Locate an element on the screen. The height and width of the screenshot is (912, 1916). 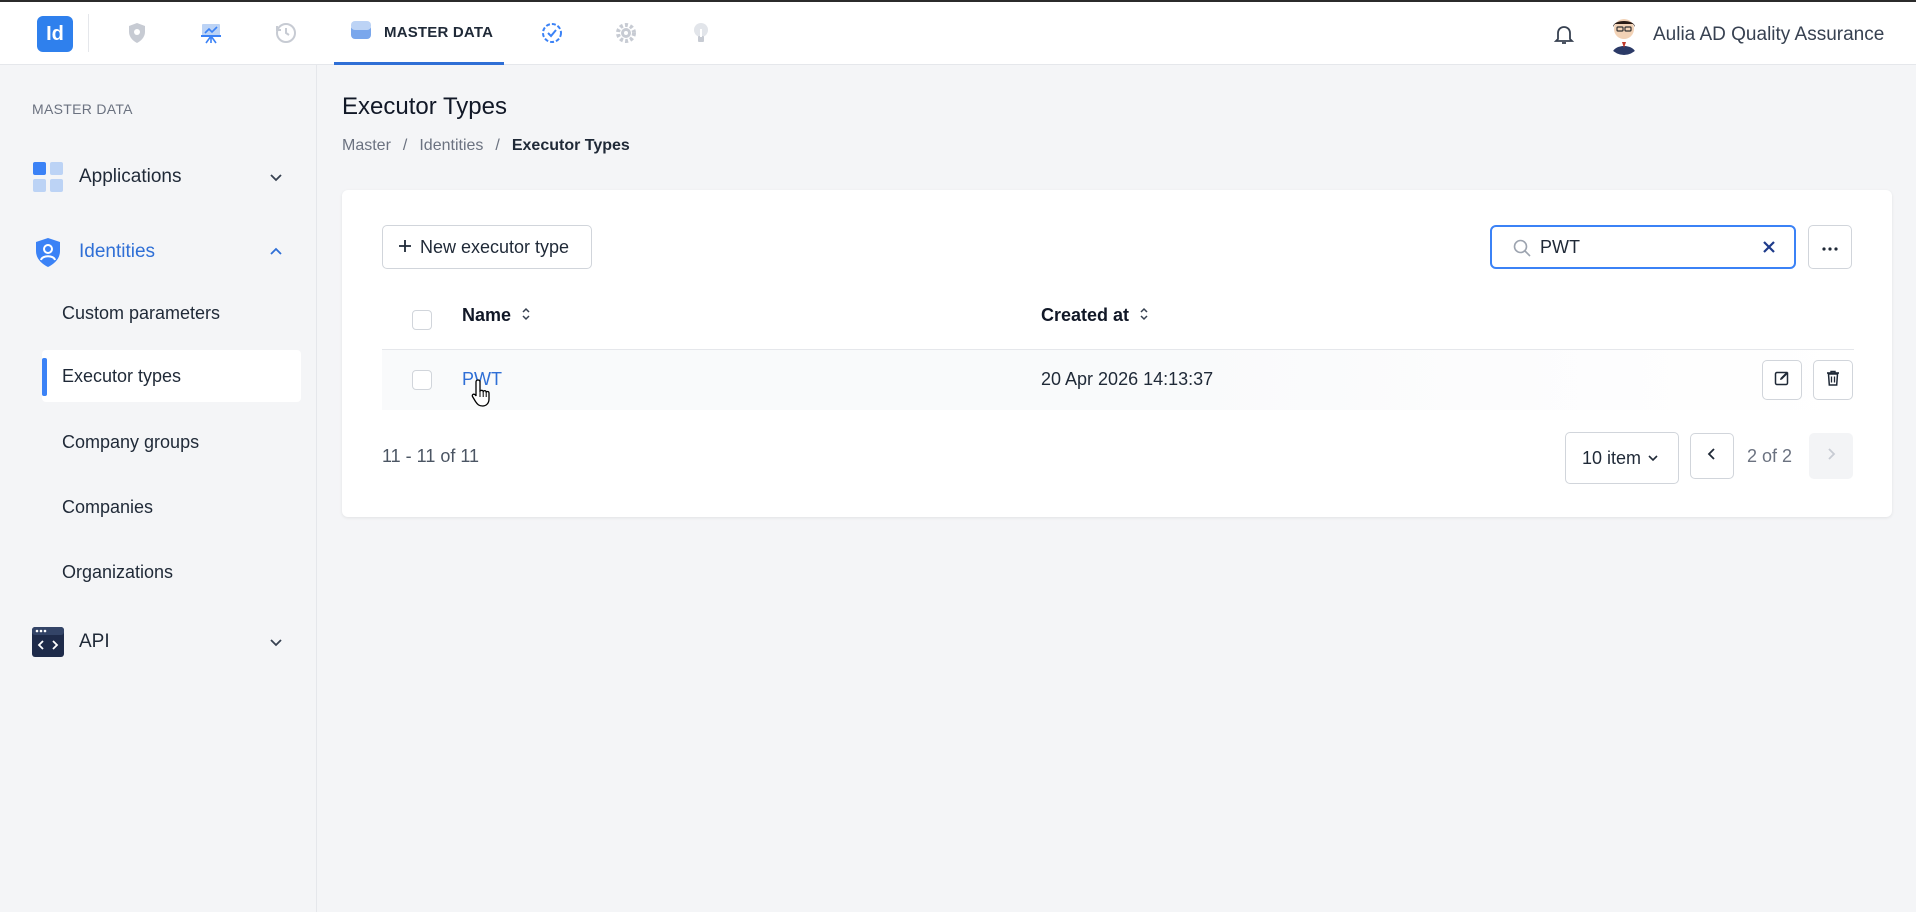
app-logo: Id is located at coordinates (55, 34).